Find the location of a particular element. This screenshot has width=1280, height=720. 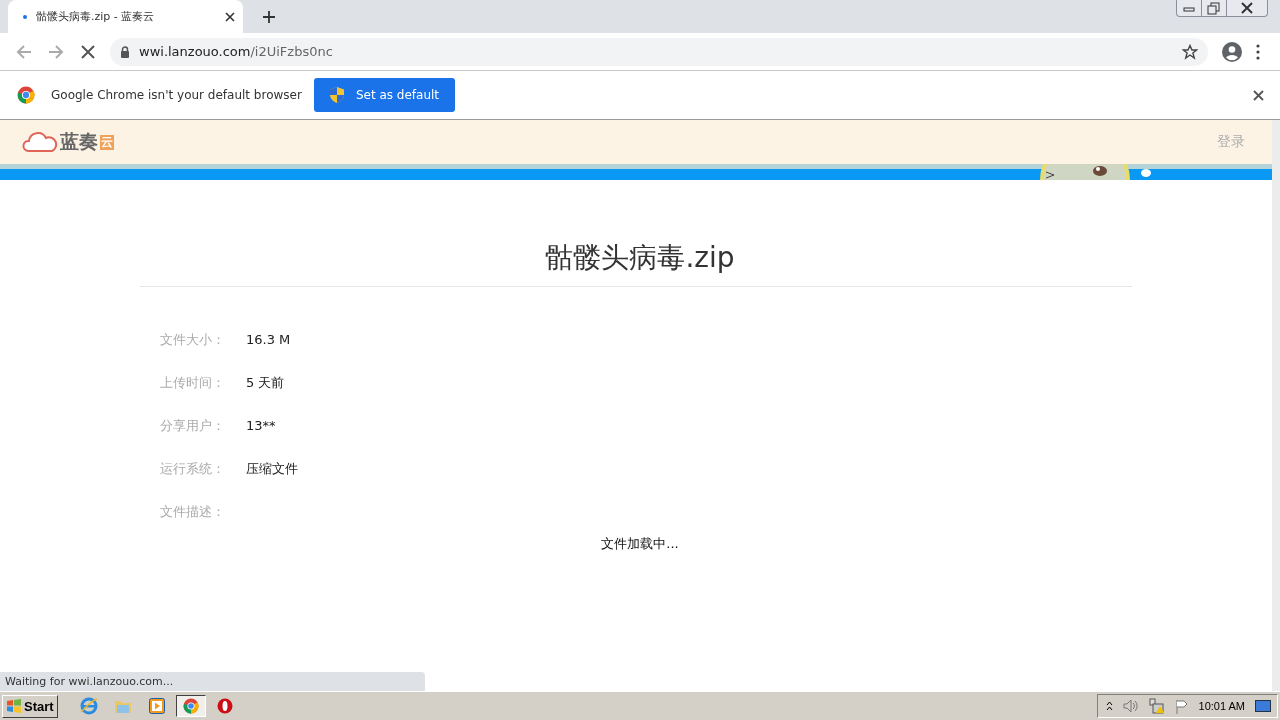

field-label: 运行系统： is located at coordinates (193, 469).